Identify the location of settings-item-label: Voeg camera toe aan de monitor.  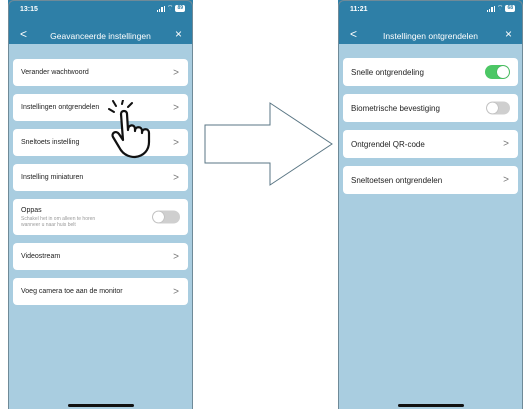
(72, 291).